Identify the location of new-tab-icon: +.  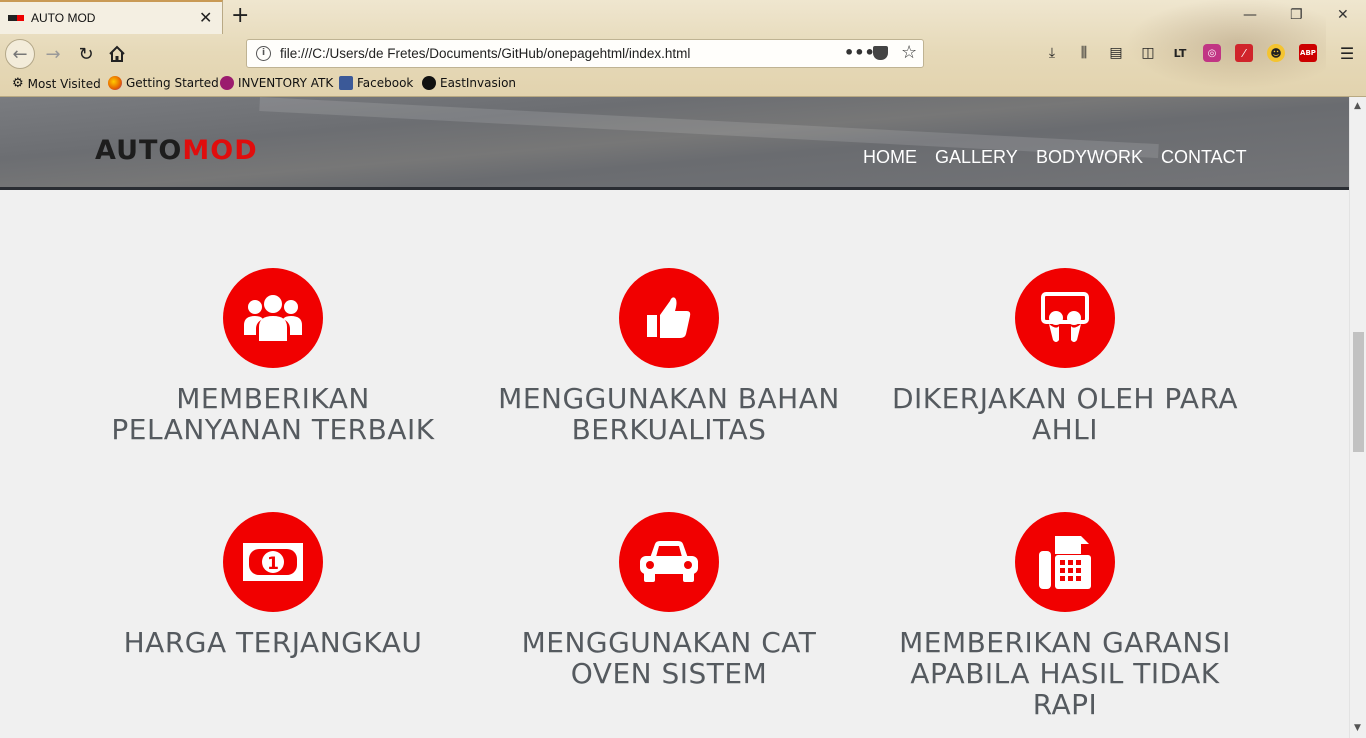
(240, 15).